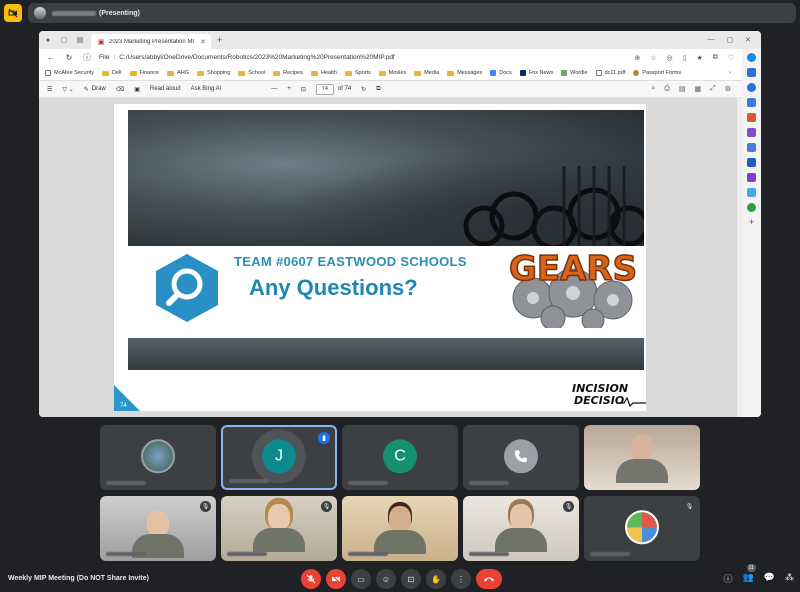  What do you see at coordinates (48, 40) in the screenshot?
I see `profile-icon: ●` at bounding box center [48, 40].